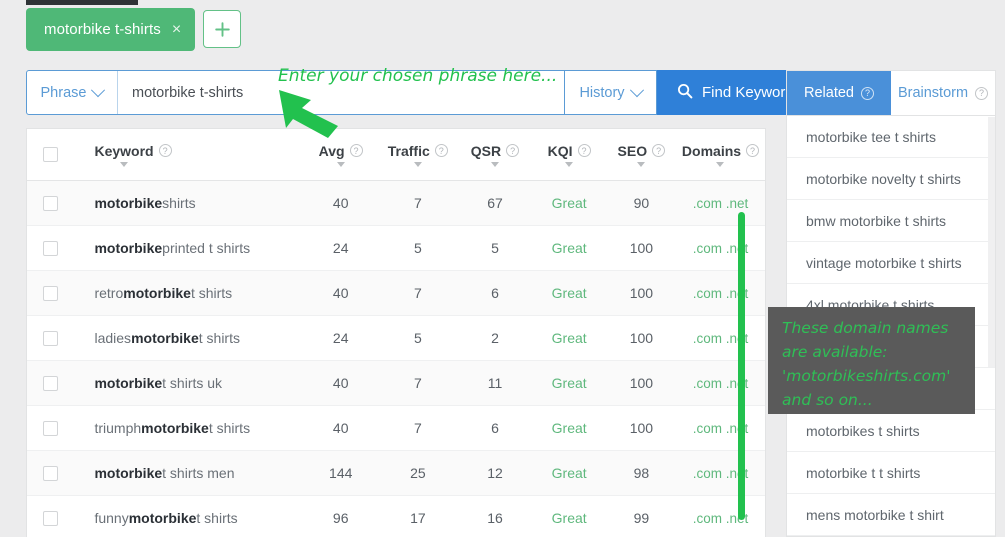 The width and height of the screenshot is (1005, 537). What do you see at coordinates (632, 150) in the screenshot?
I see `column-label: SEO` at bounding box center [632, 150].